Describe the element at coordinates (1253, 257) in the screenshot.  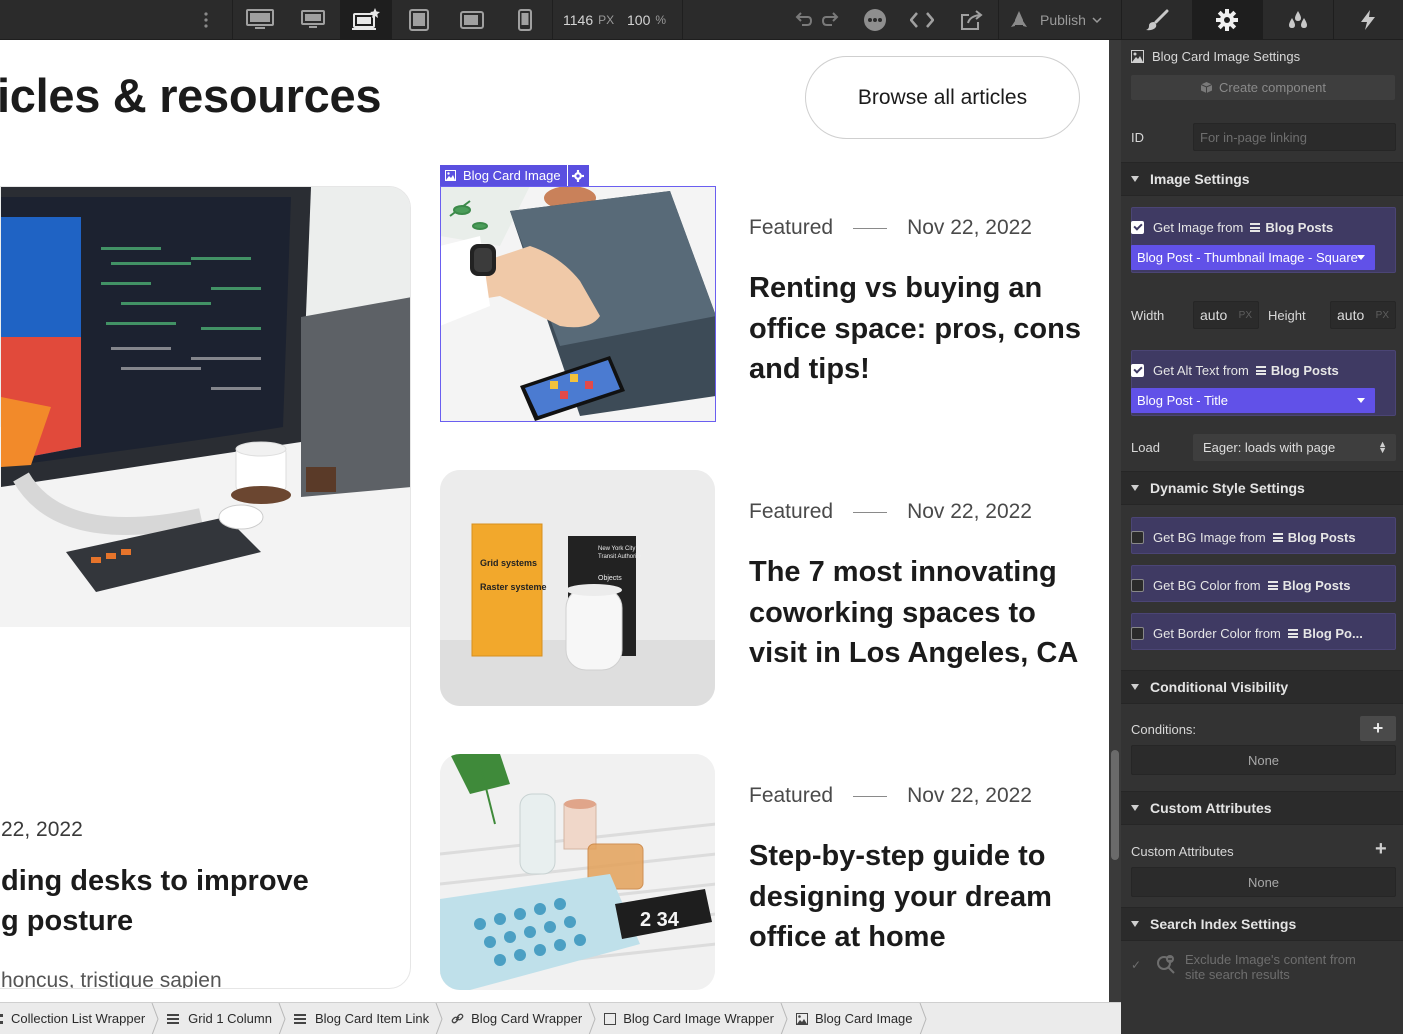
I see `image-field-select: Blog Post - Thumbnail Image - Square` at that location.